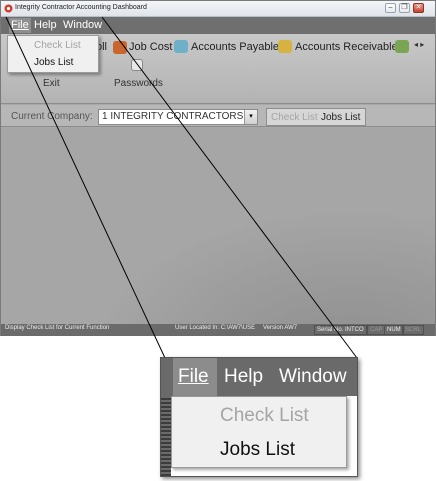 The width and height of the screenshot is (436, 481). I want to click on zoom-menu-file-label: File, so click(193, 376).